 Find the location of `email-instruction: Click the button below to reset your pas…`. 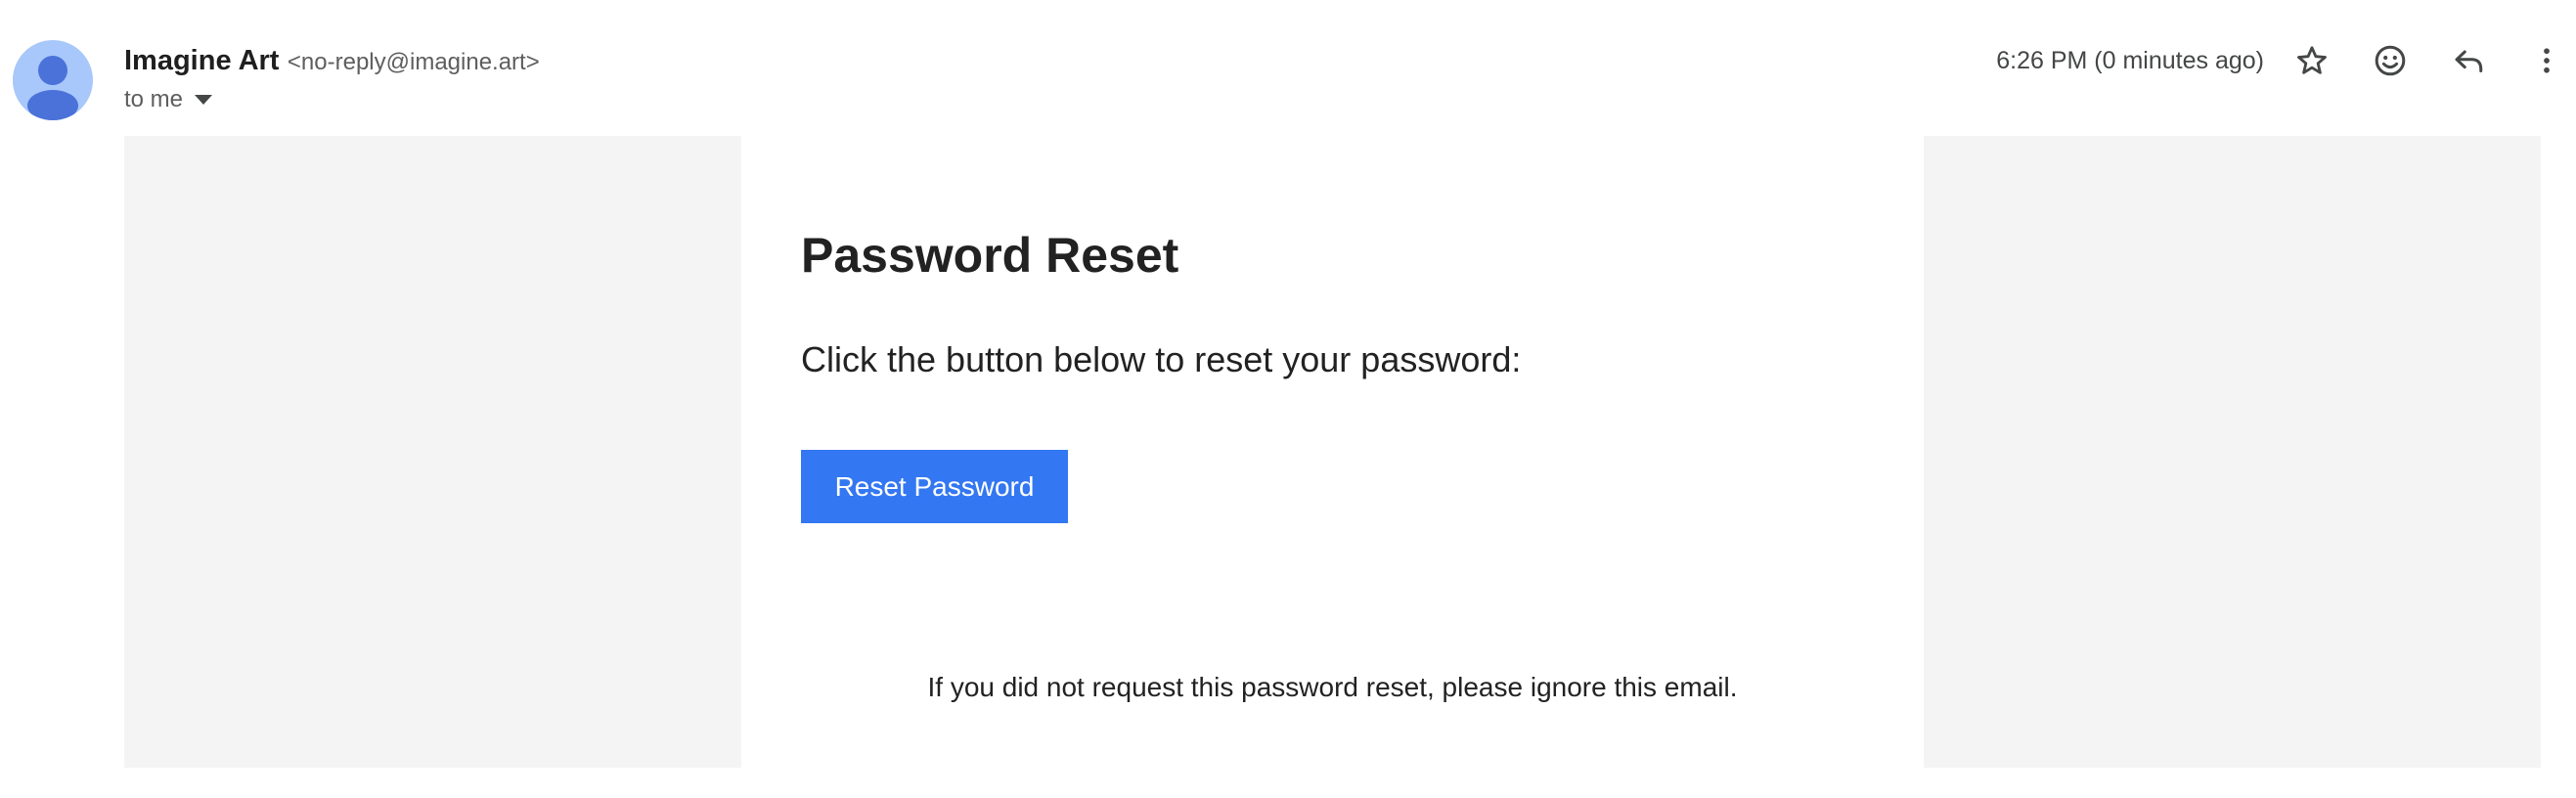

email-instruction: Click the button below to reset your pas… is located at coordinates (1161, 359).